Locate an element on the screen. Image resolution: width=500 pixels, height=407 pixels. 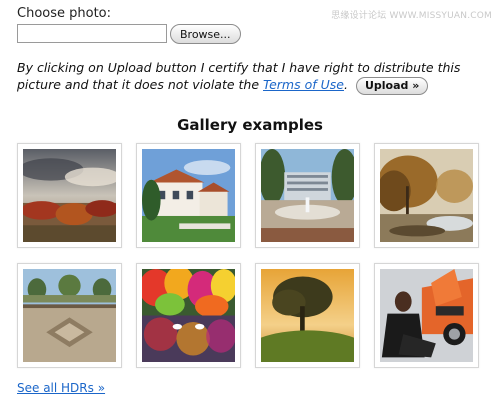
disclaimer-period: . is located at coordinates (345, 84).